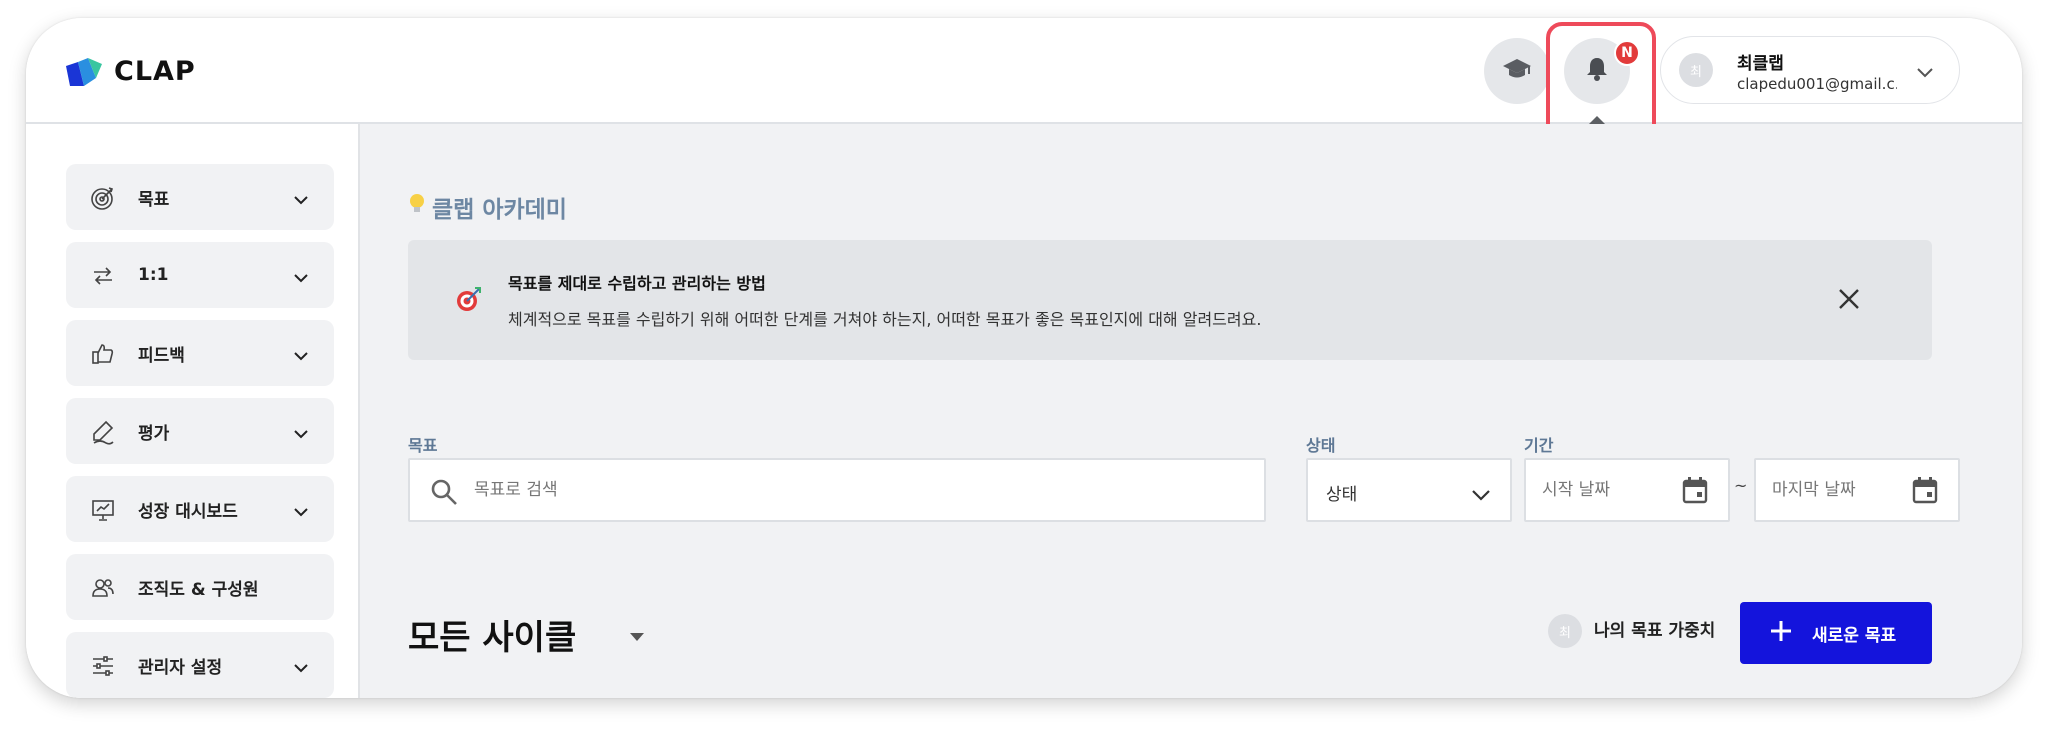 This screenshot has height=733, width=2048. Describe the element at coordinates (103, 354) in the screenshot. I see `thumbs-up-icon` at that location.